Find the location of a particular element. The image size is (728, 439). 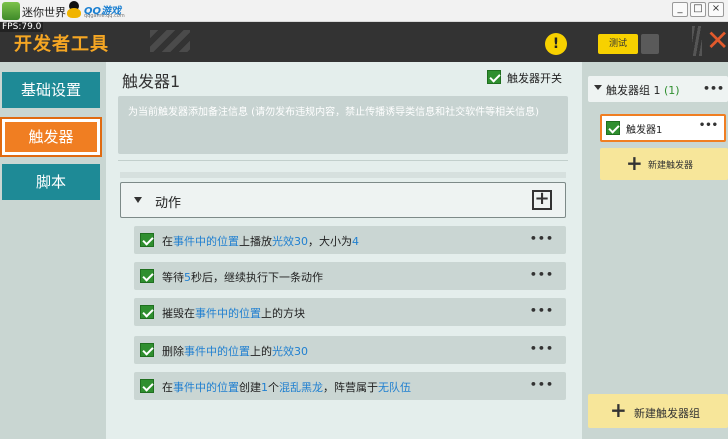

sidebar-item-triggers: 触发器 is located at coordinates (51, 137).